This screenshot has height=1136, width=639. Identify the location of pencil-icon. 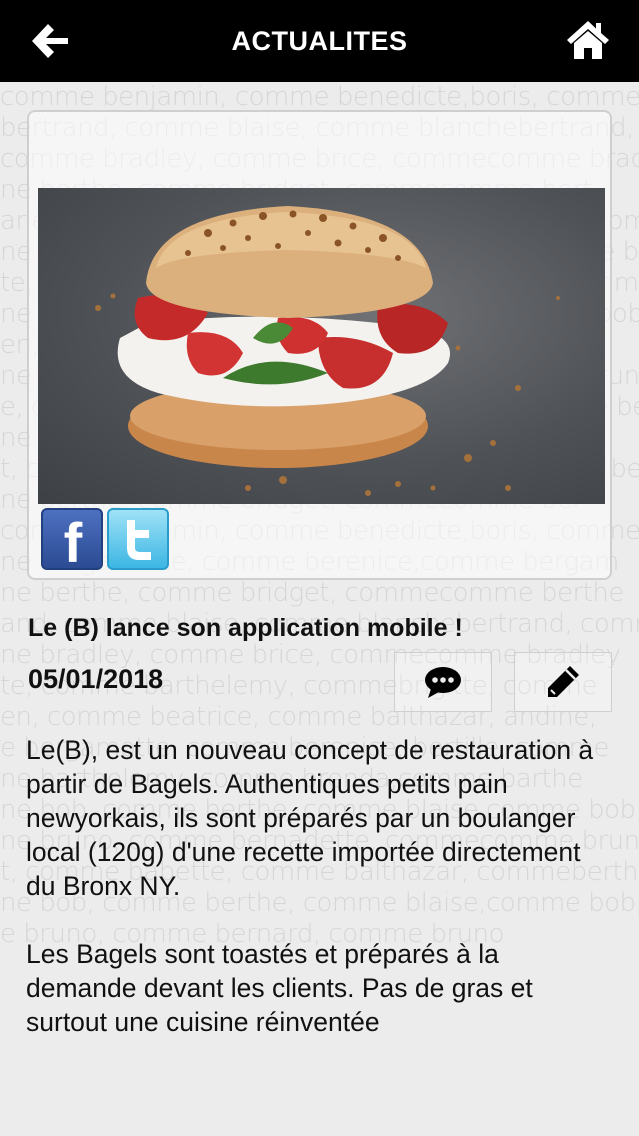
(563, 681).